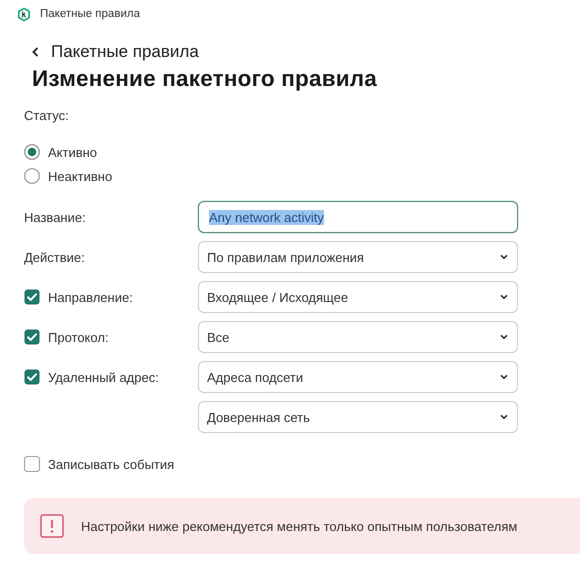  What do you see at coordinates (205, 79) in the screenshot?
I see `page-title: Изменение пакетного правила` at bounding box center [205, 79].